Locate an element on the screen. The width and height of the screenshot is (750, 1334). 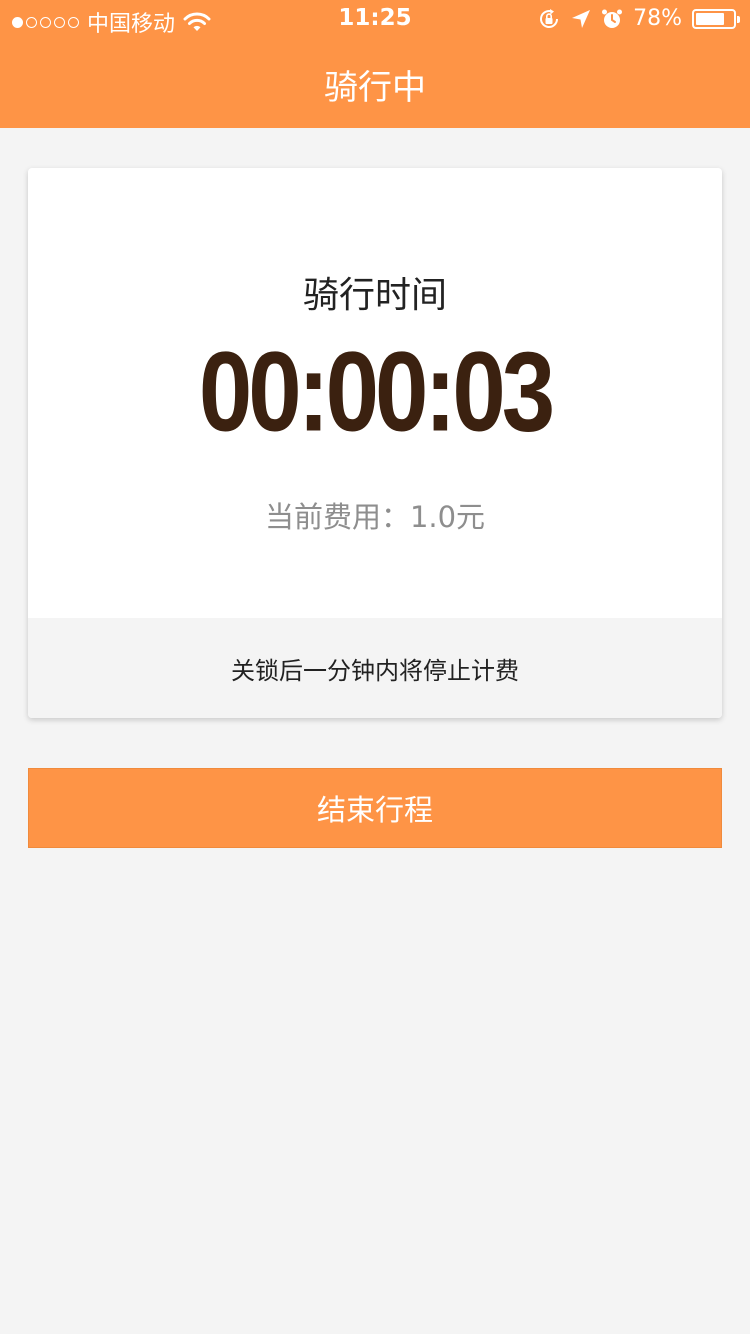
status-bar: 中国移动 11:25 78% is located at coordinates (375, 20).